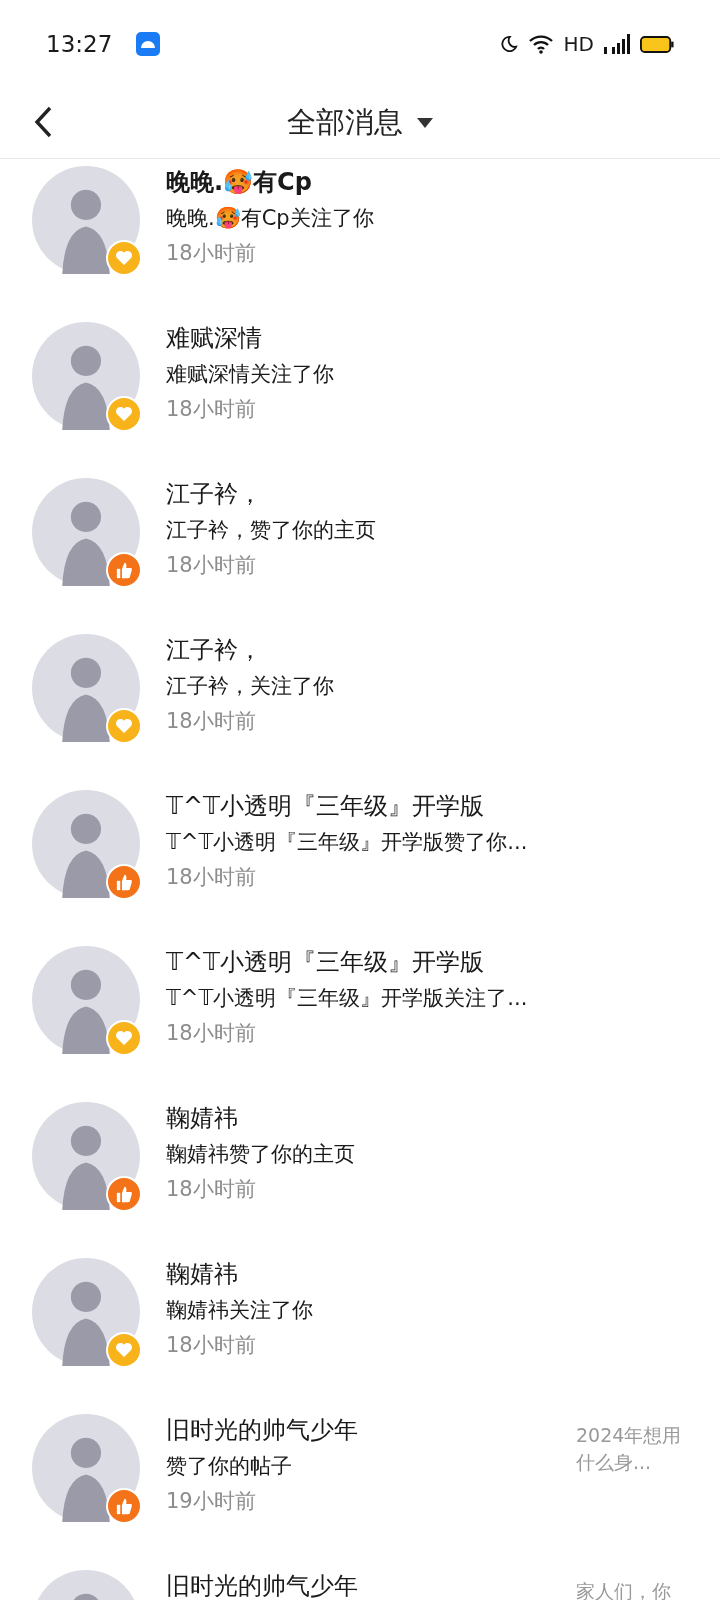 This screenshot has width=720, height=1600. I want to click on message-time: 19小时前, so click(211, 1501).